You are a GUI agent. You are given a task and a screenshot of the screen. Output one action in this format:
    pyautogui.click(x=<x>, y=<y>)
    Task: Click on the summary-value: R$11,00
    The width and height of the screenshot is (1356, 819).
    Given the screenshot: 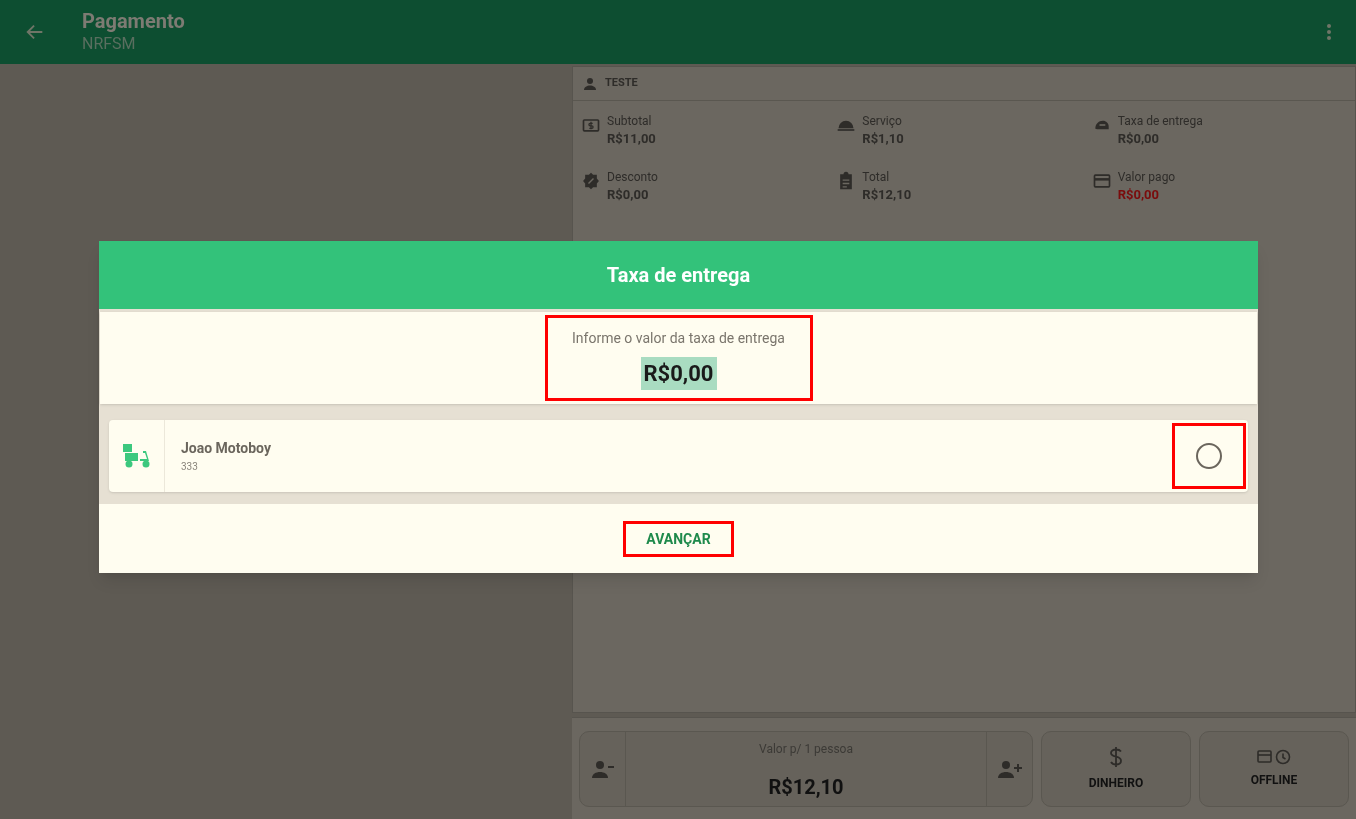 What is the action you would take?
    pyautogui.click(x=631, y=139)
    